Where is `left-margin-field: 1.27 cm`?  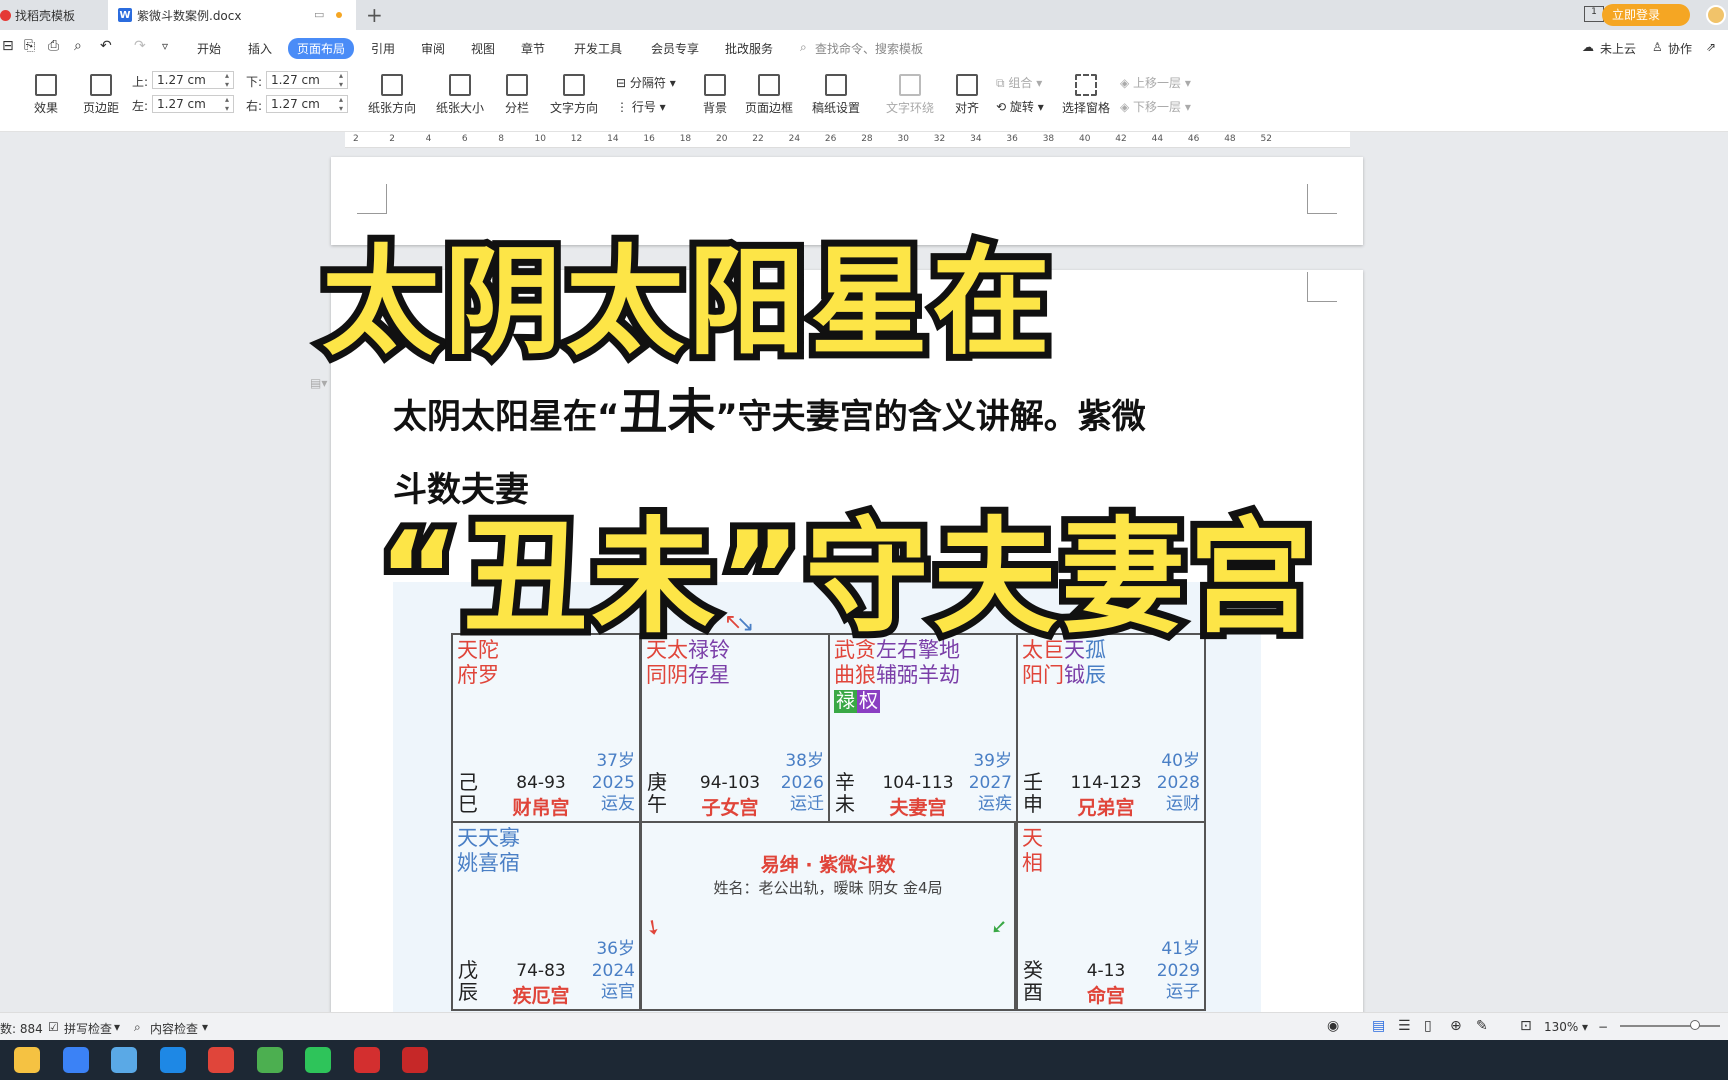 left-margin-field: 1.27 cm is located at coordinates (193, 104).